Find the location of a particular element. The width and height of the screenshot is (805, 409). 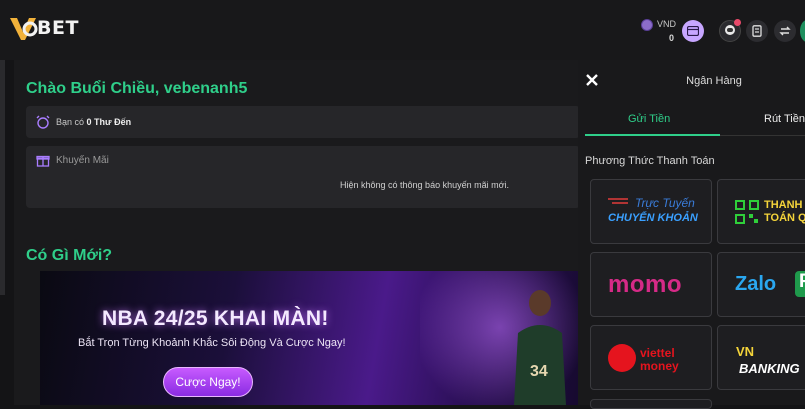

greeting-heading: Chào Buổi Chiều, vebenanh5 is located at coordinates (137, 88).